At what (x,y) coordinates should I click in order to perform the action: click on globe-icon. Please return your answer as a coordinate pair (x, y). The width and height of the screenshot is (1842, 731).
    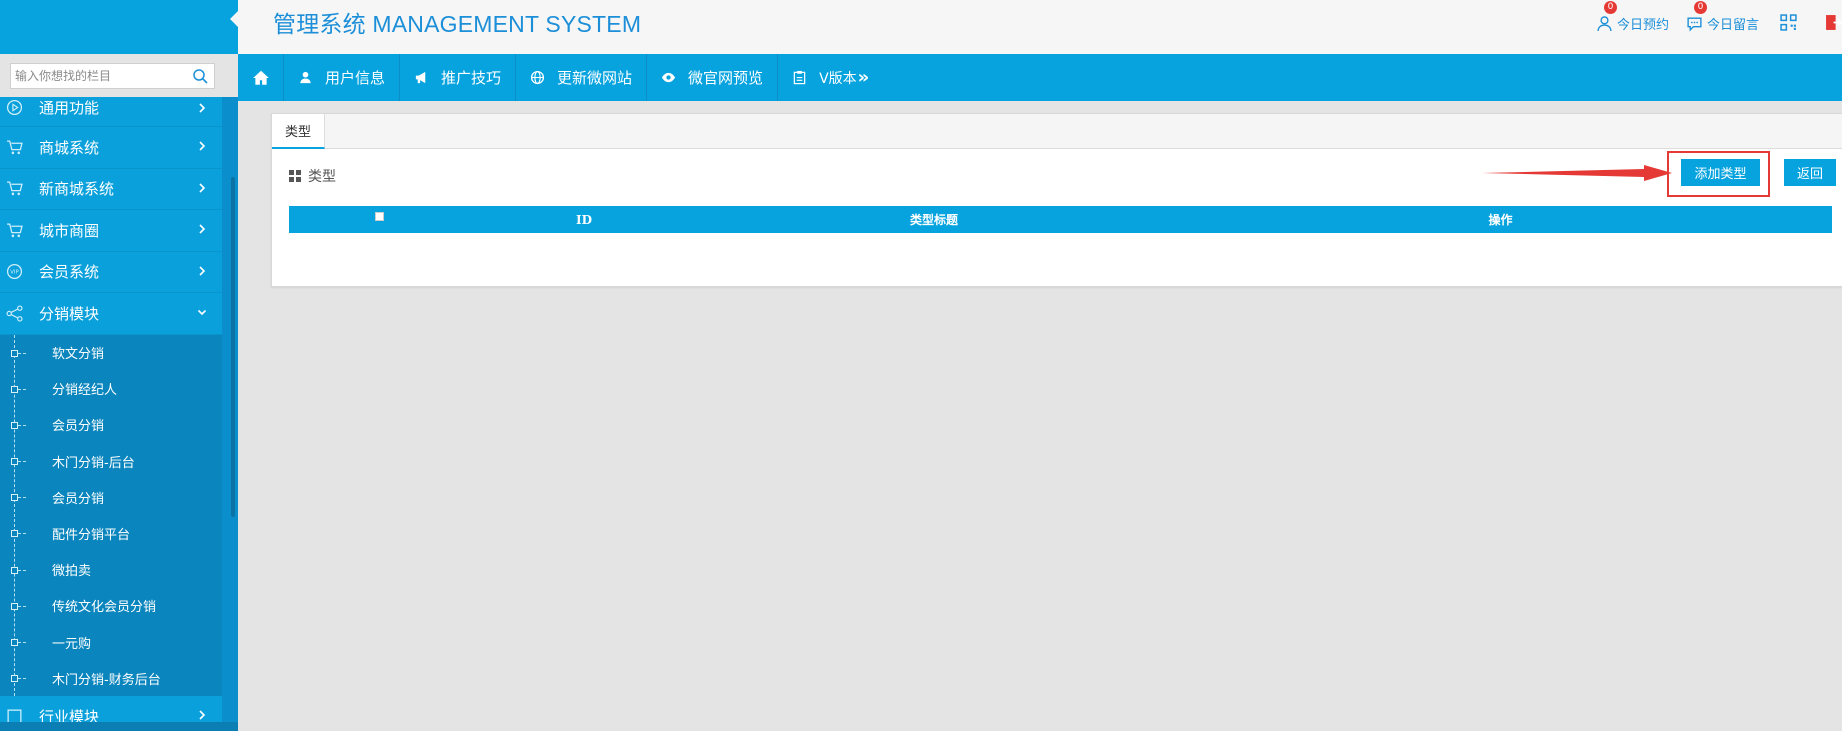
    Looking at the image, I should click on (537, 77).